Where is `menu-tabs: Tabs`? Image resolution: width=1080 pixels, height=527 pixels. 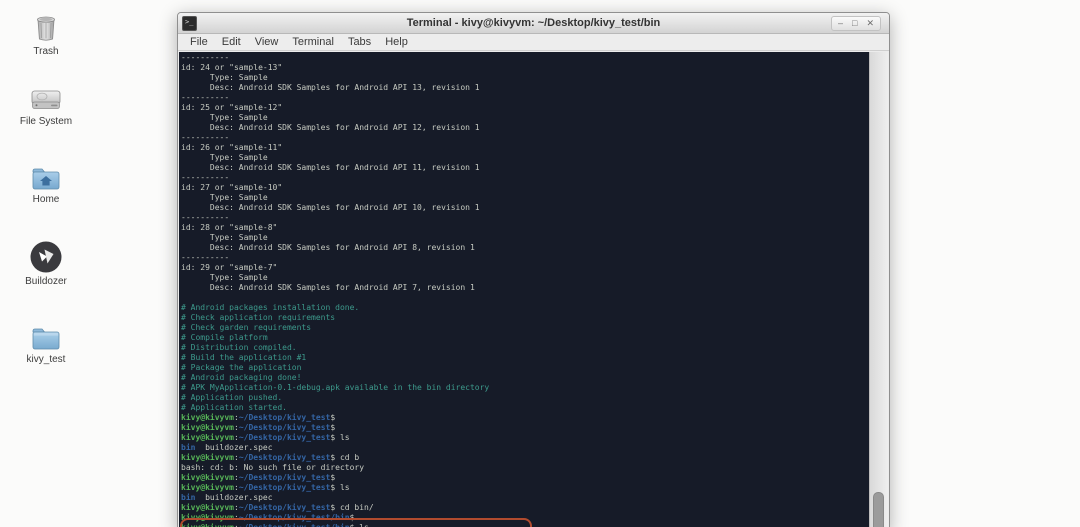
menu-tabs: Tabs is located at coordinates (359, 42).